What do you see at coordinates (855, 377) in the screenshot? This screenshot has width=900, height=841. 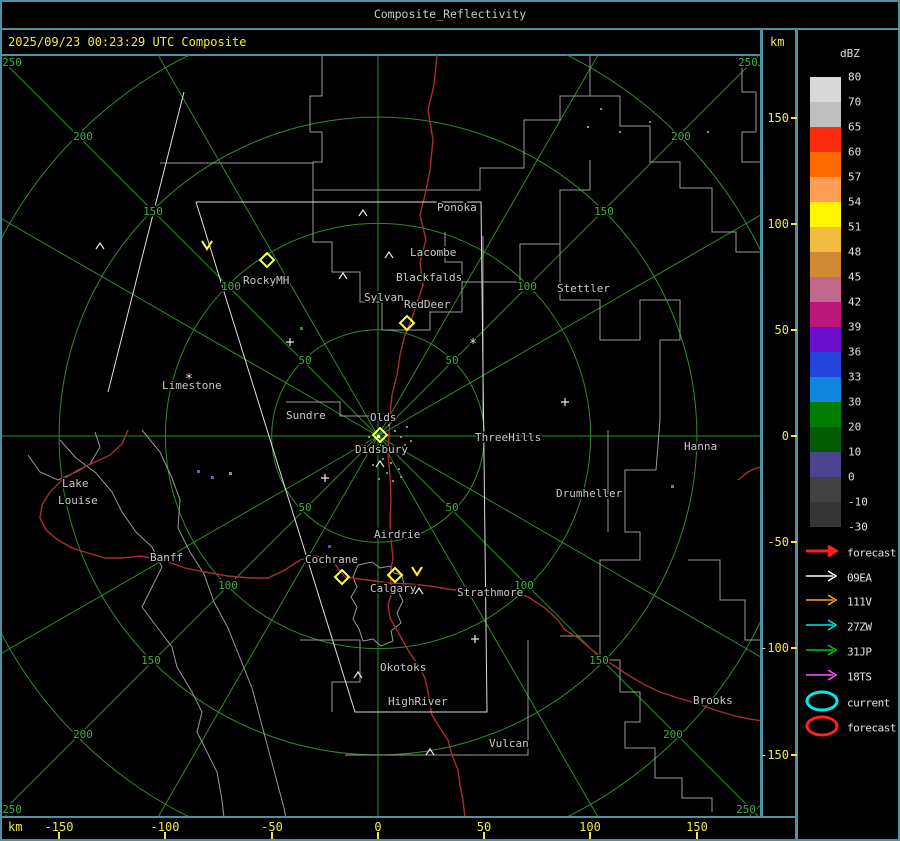 I see `colorbar-value-label: 33` at bounding box center [855, 377].